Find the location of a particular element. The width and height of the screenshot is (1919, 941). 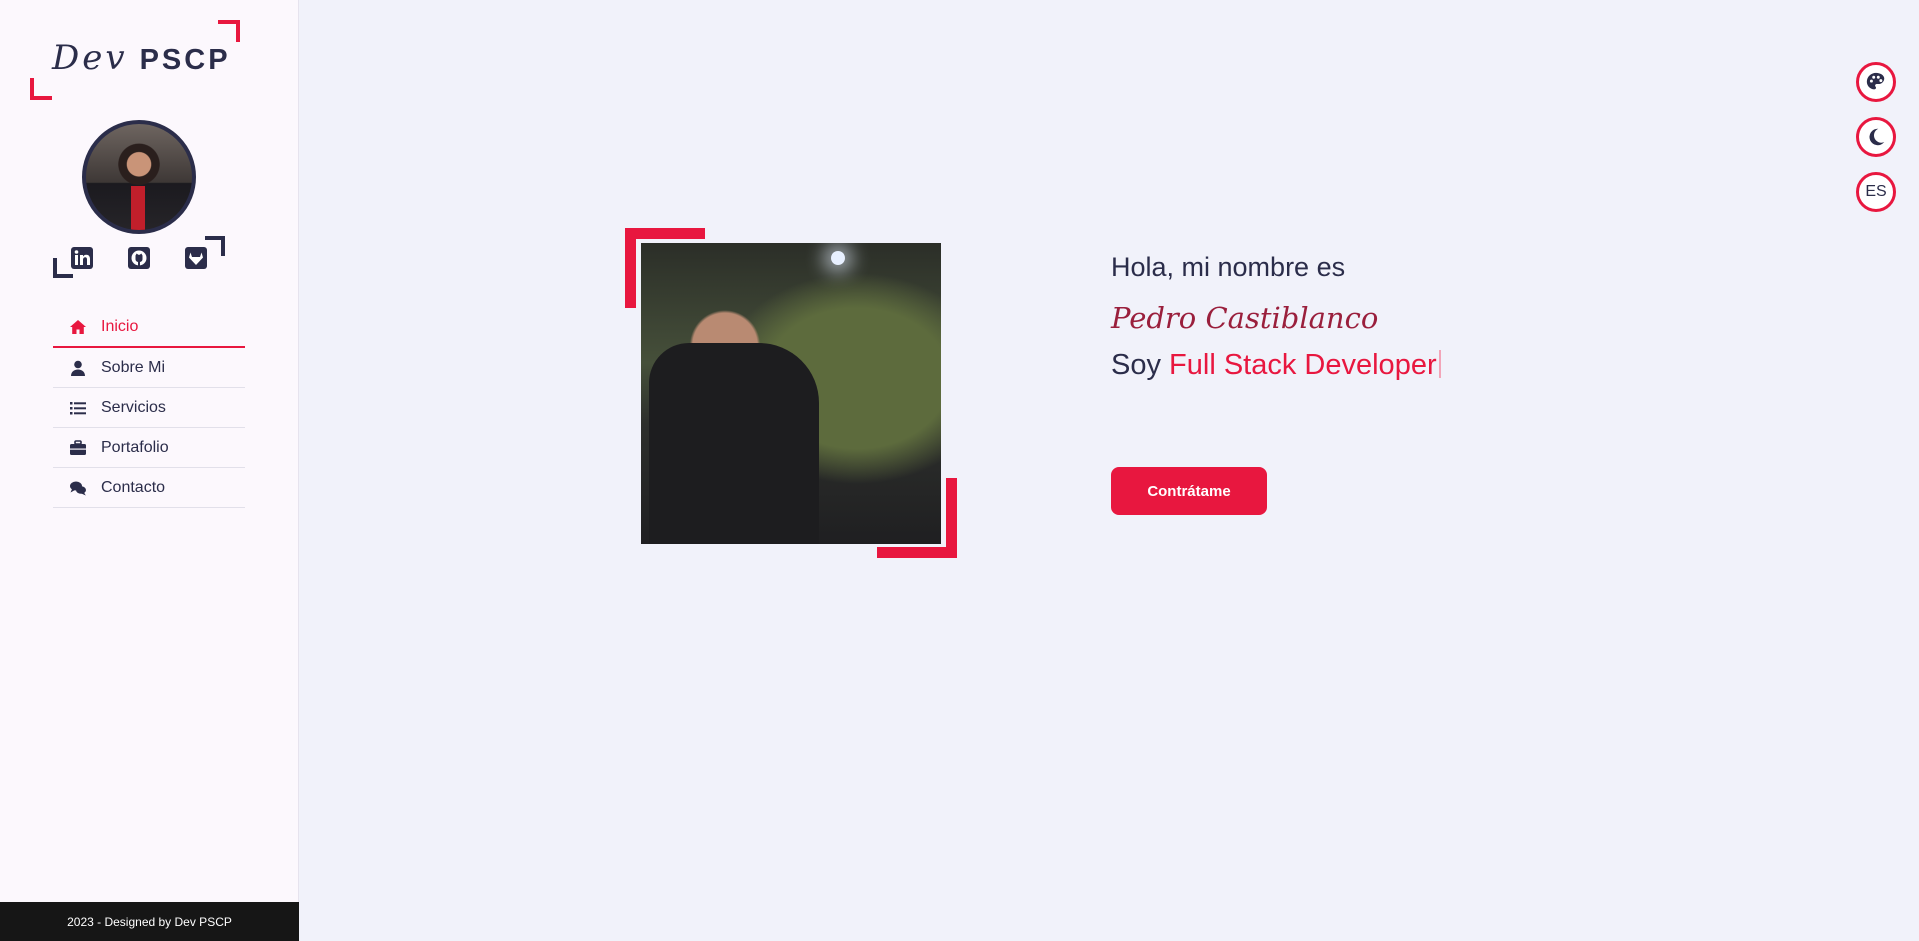

dark-mode-button is located at coordinates (1876, 137).